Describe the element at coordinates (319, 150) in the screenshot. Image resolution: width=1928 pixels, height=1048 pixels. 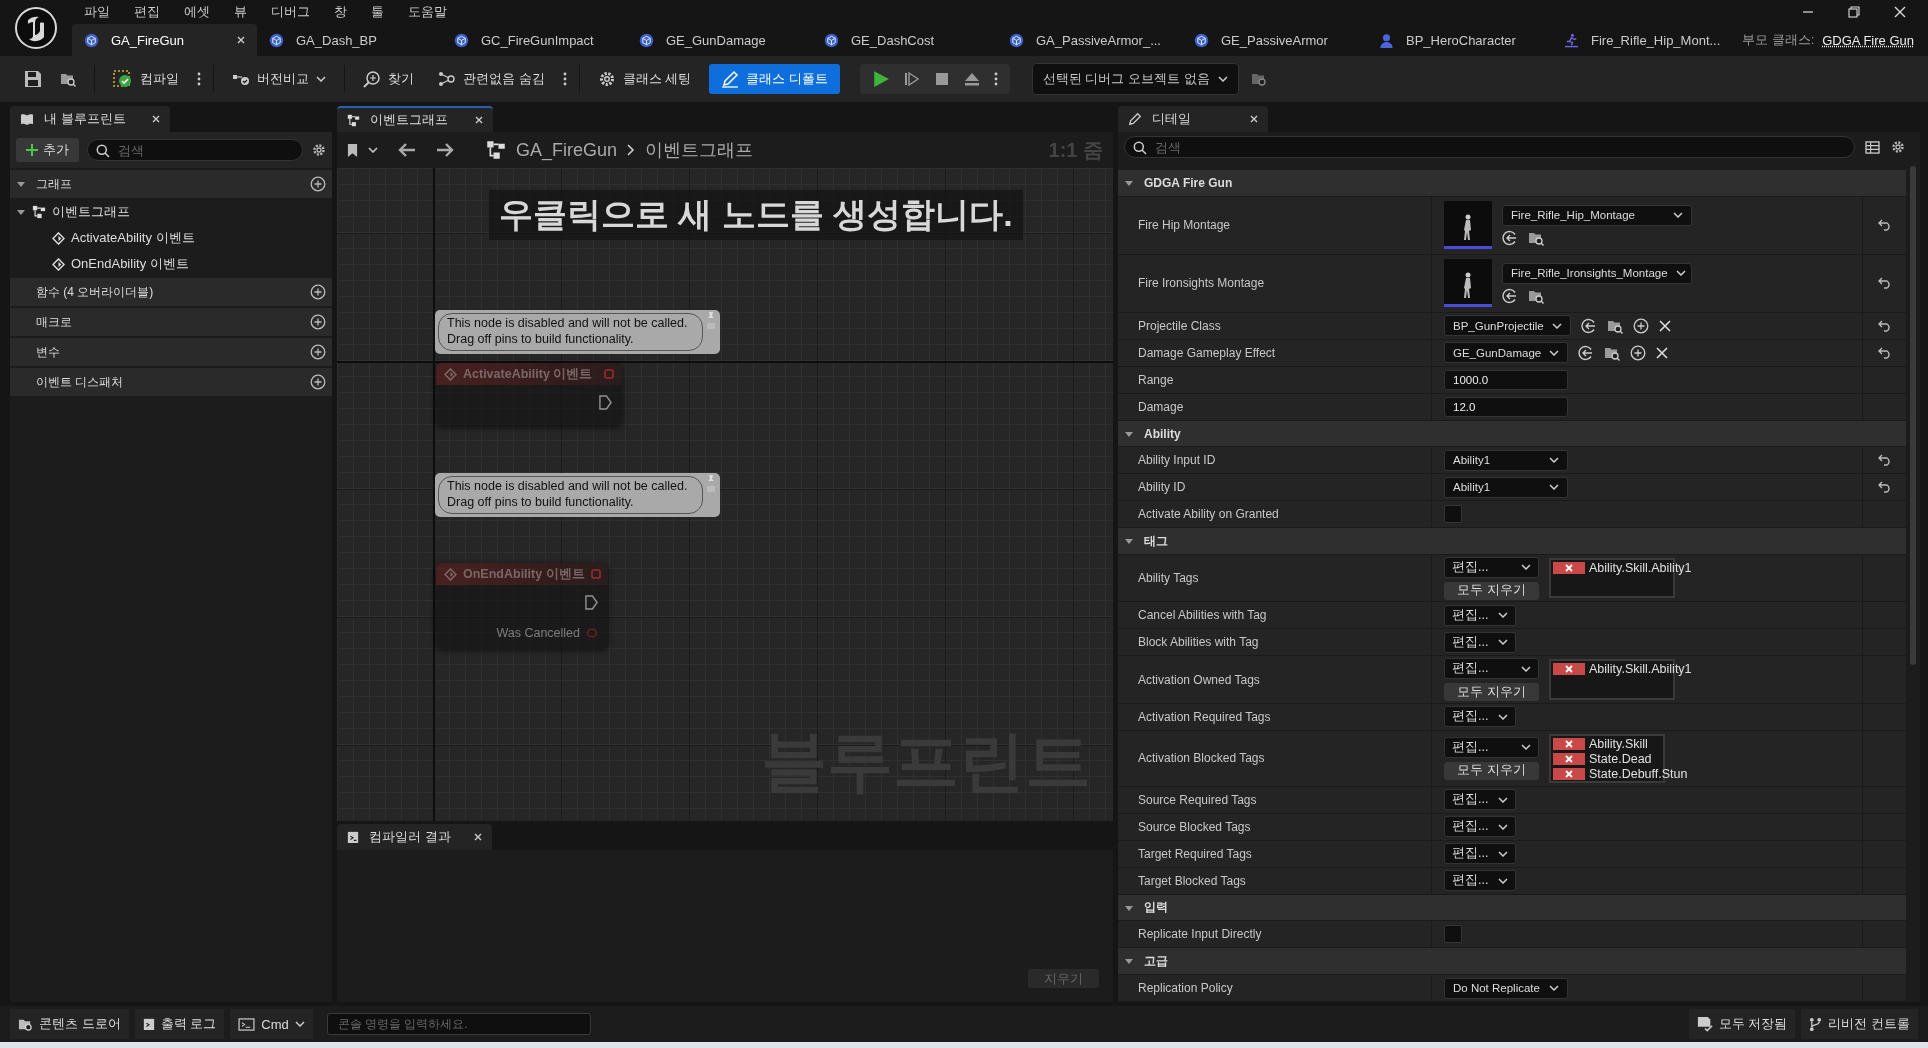
I see `settings-icon` at that location.